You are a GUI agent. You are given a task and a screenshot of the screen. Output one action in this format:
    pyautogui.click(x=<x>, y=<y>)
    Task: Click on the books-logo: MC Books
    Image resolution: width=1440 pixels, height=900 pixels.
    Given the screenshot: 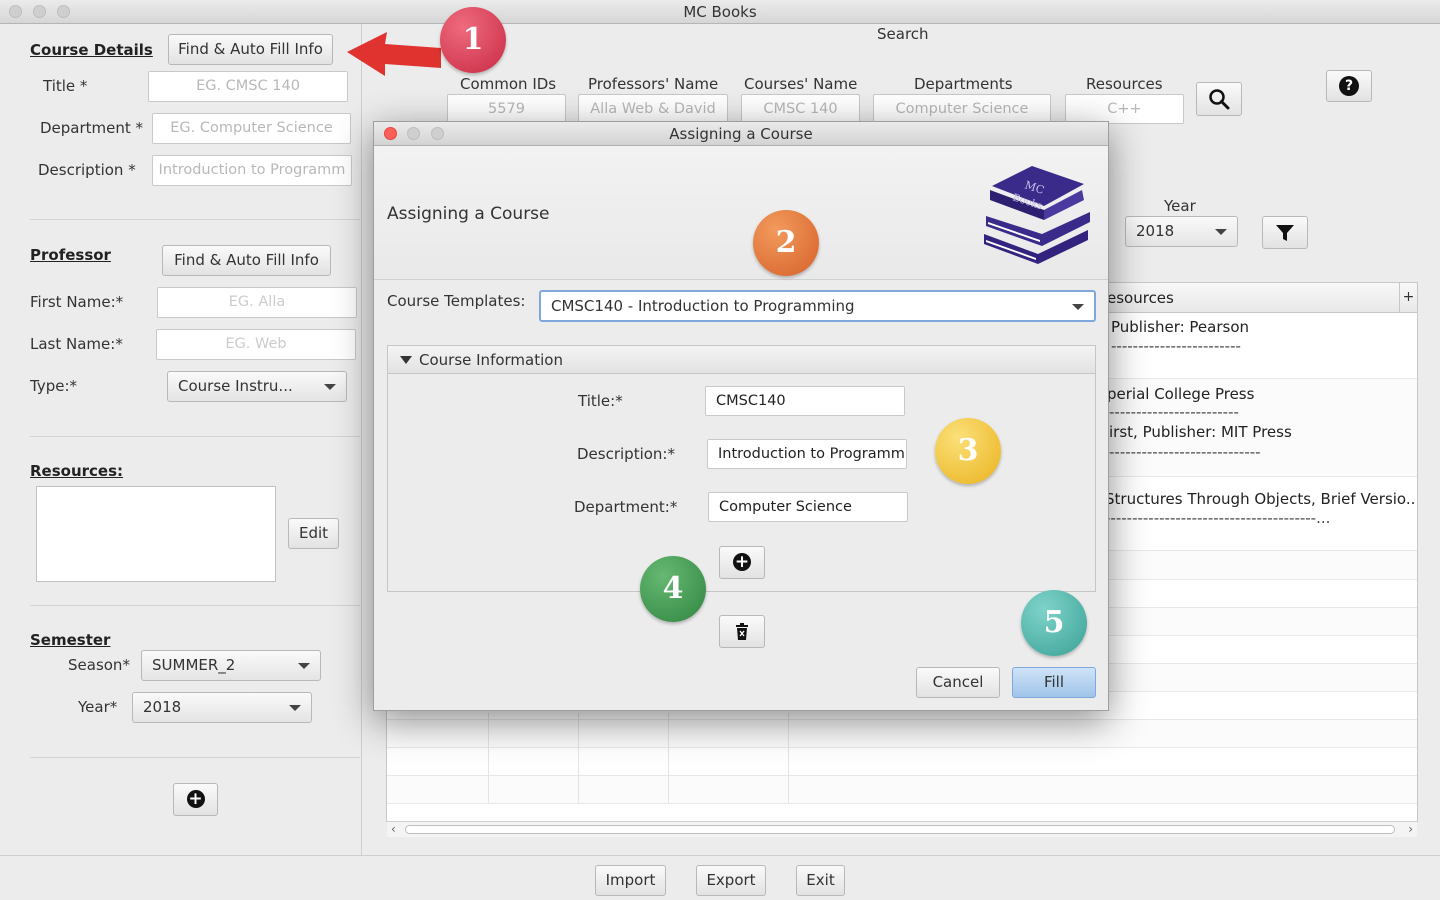 What is the action you would take?
    pyautogui.click(x=1037, y=215)
    